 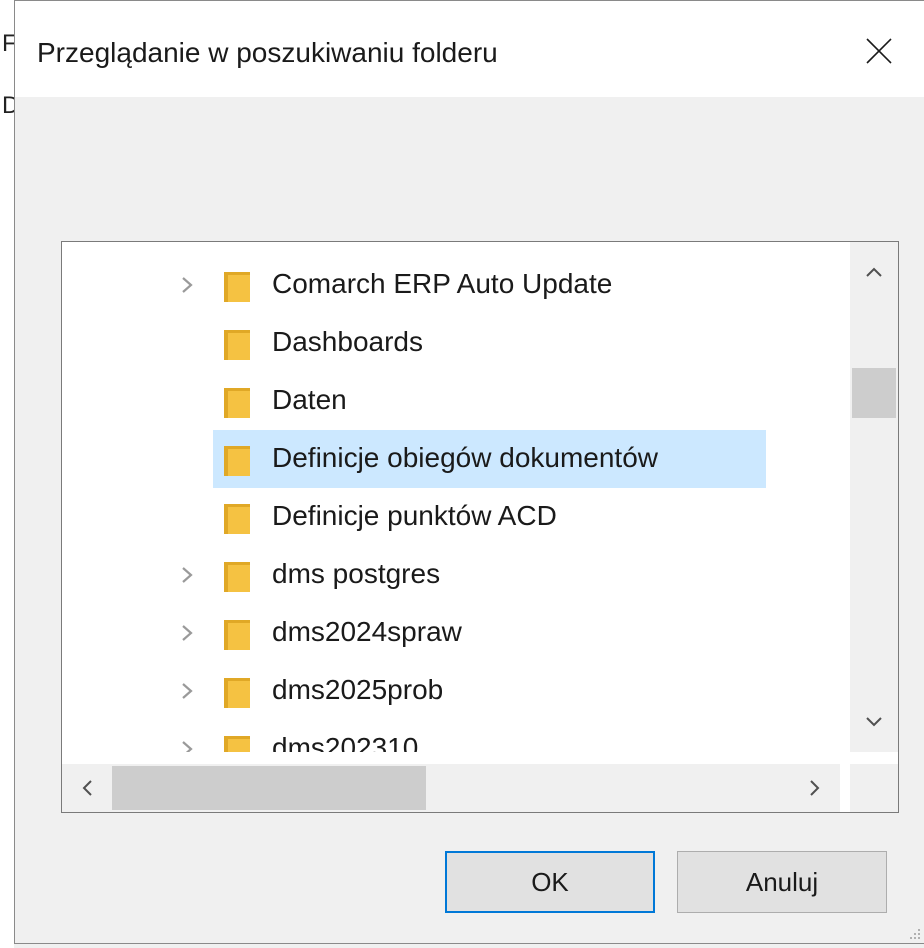 I want to click on tree-item: dms2024spraw, so click(x=451, y=633).